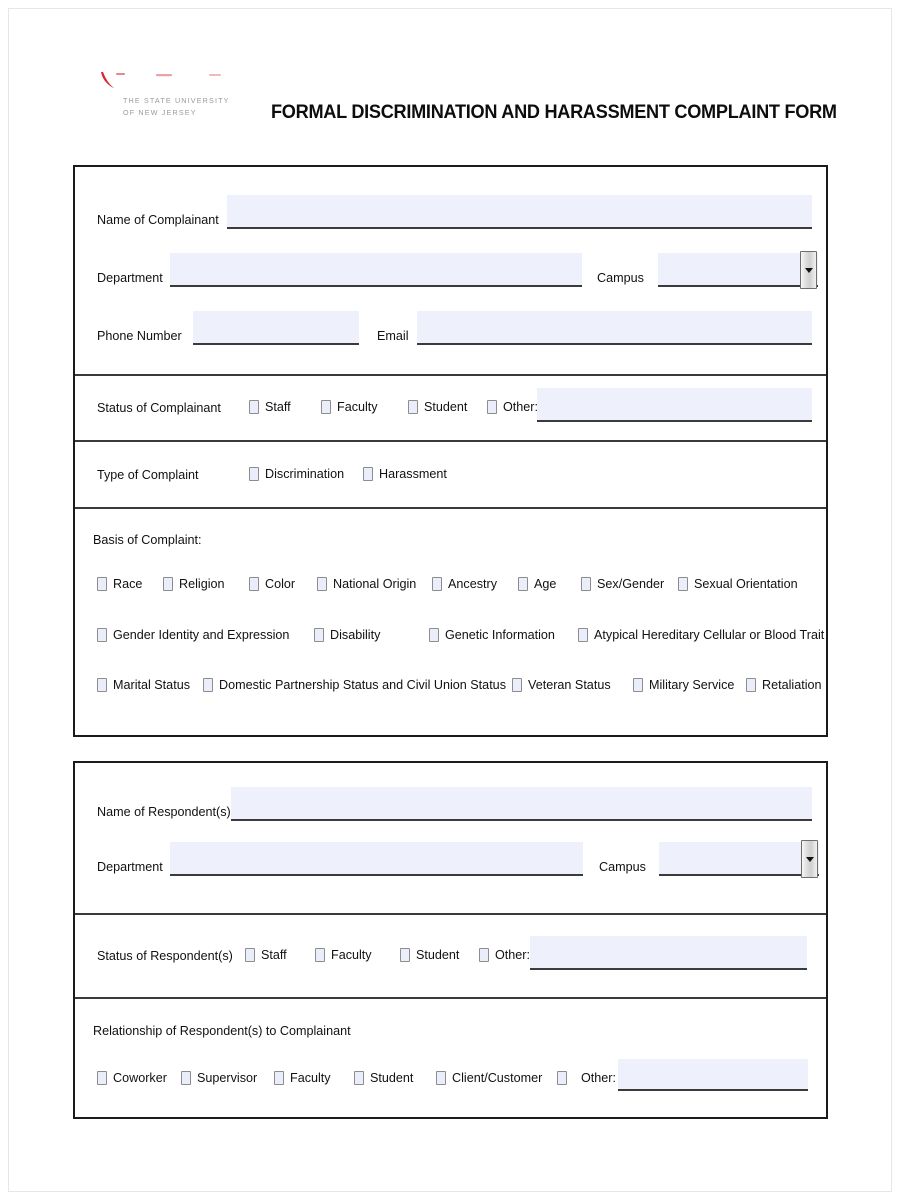 This screenshot has width=900, height=1200. Describe the element at coordinates (631, 584) in the screenshot. I see `checkbox-label: Sex/Gender` at that location.